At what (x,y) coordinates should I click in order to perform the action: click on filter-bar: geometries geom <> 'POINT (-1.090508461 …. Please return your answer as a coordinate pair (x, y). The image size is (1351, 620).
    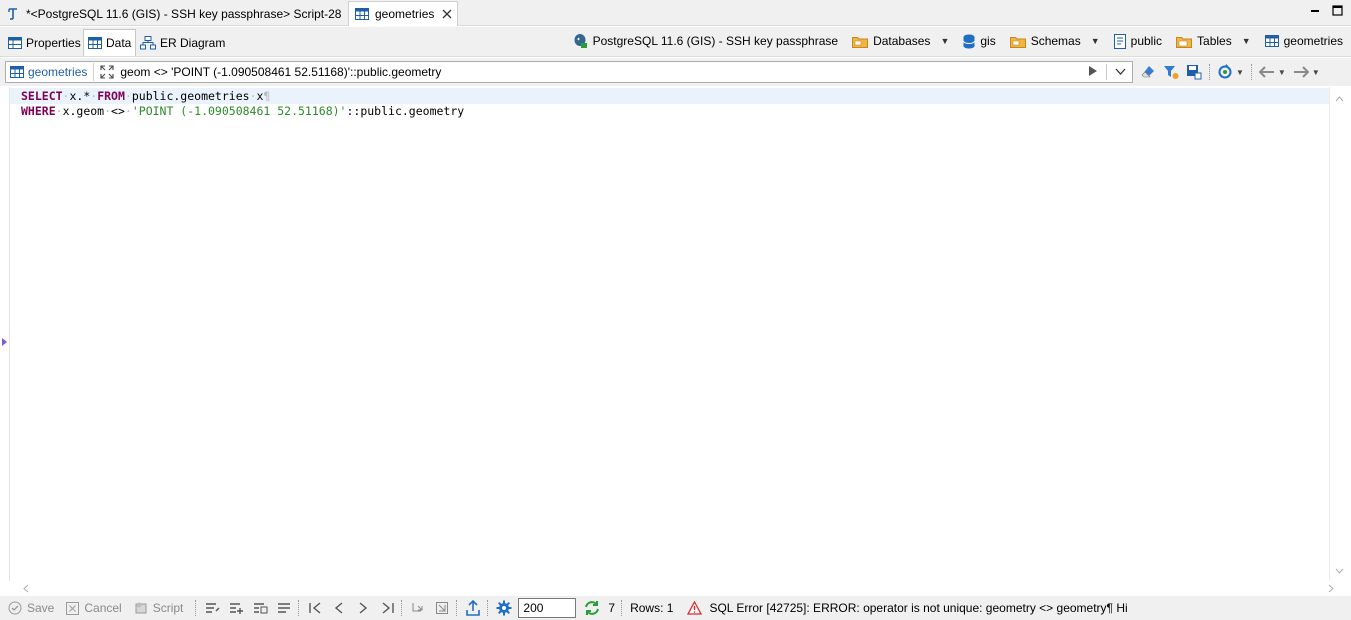
    Looking at the image, I should click on (675, 72).